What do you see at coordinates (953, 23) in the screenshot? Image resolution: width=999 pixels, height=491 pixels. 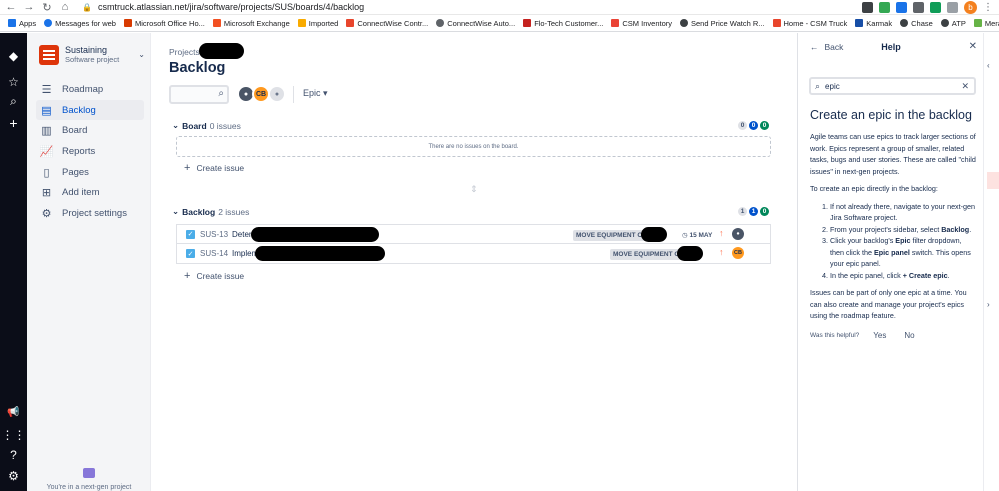 I see `bookmark: ATP` at bounding box center [953, 23].